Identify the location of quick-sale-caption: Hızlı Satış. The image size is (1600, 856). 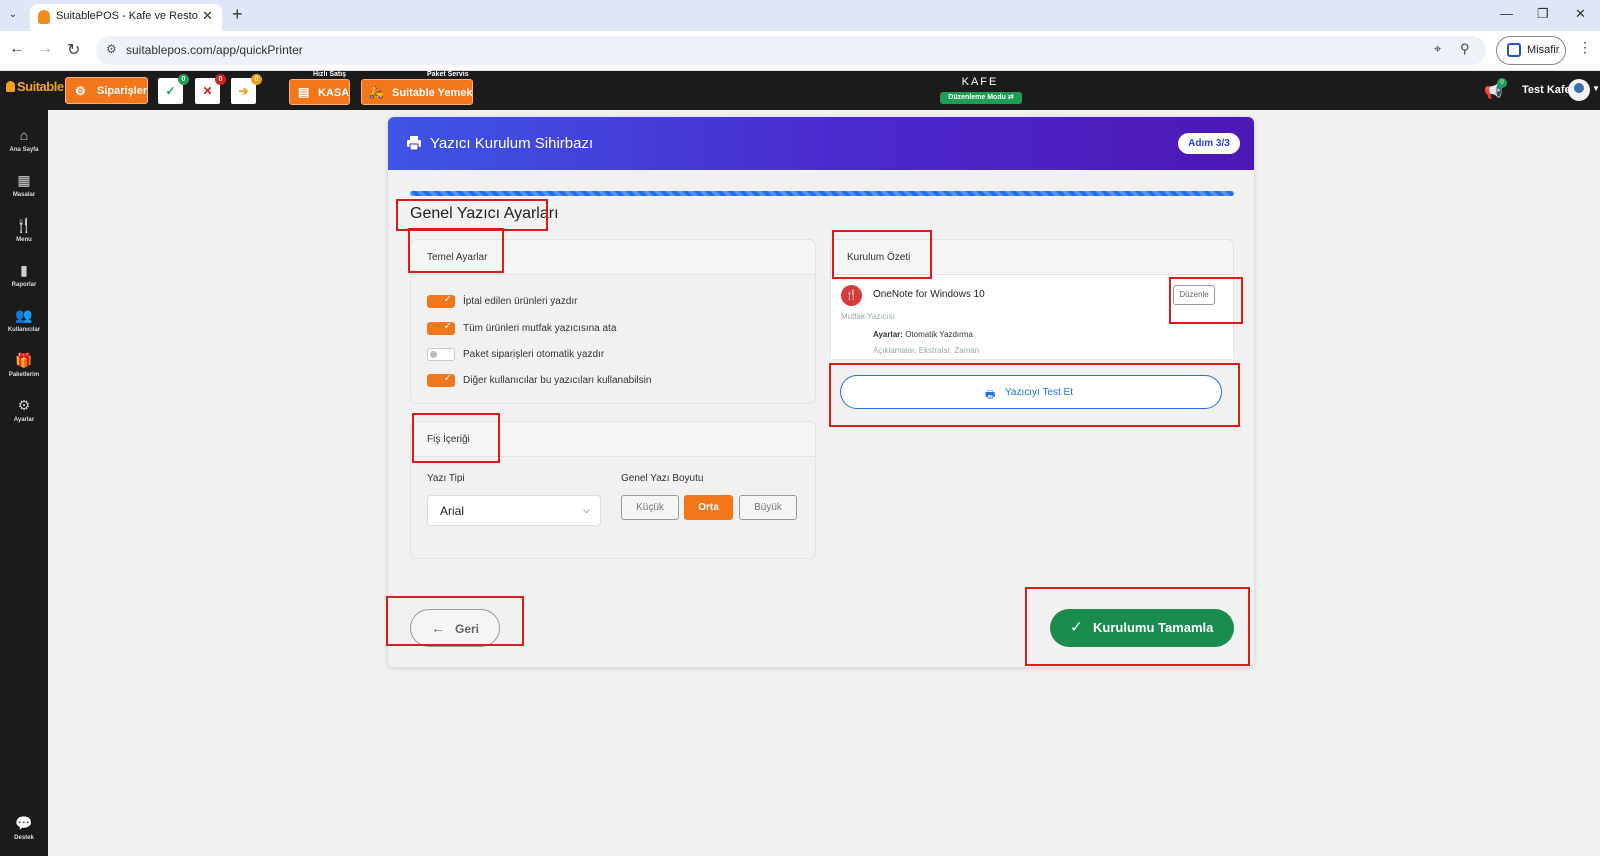
(330, 74).